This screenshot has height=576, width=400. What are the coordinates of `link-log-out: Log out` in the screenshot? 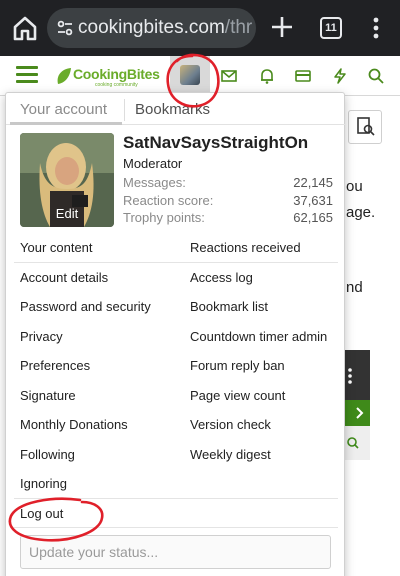 It's located at (41, 513).